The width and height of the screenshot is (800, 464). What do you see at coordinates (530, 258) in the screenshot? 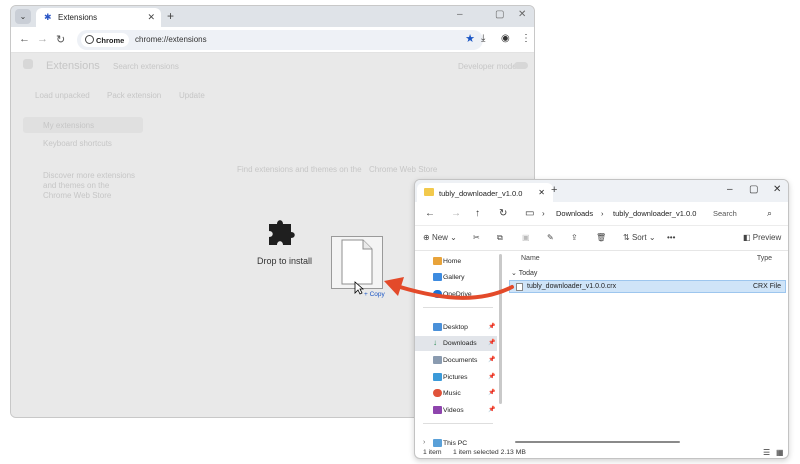
I see `column-header-name: Name` at bounding box center [530, 258].